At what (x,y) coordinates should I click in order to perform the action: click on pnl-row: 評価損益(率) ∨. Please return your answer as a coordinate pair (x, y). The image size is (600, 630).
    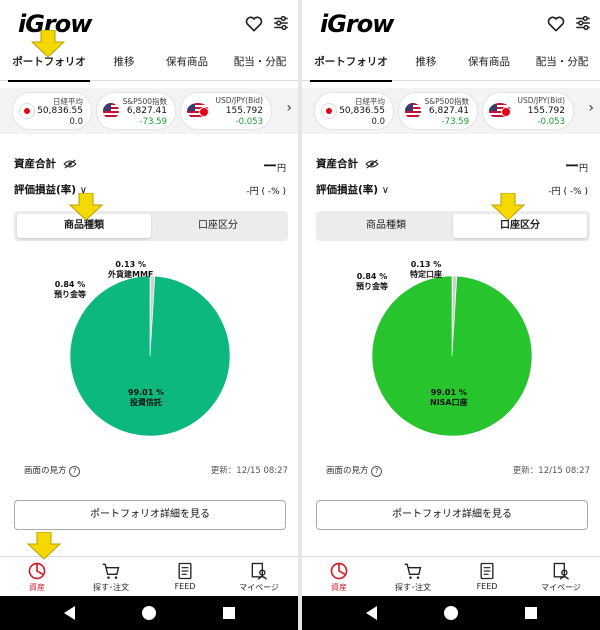
    Looking at the image, I should click on (352, 189).